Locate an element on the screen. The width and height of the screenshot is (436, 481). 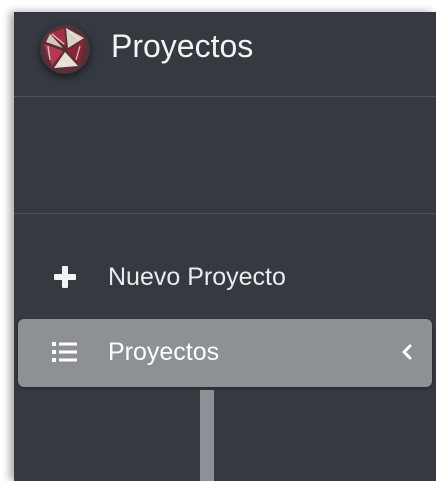
sidebar-item-proyectos: Proyectos is located at coordinates (225, 353).